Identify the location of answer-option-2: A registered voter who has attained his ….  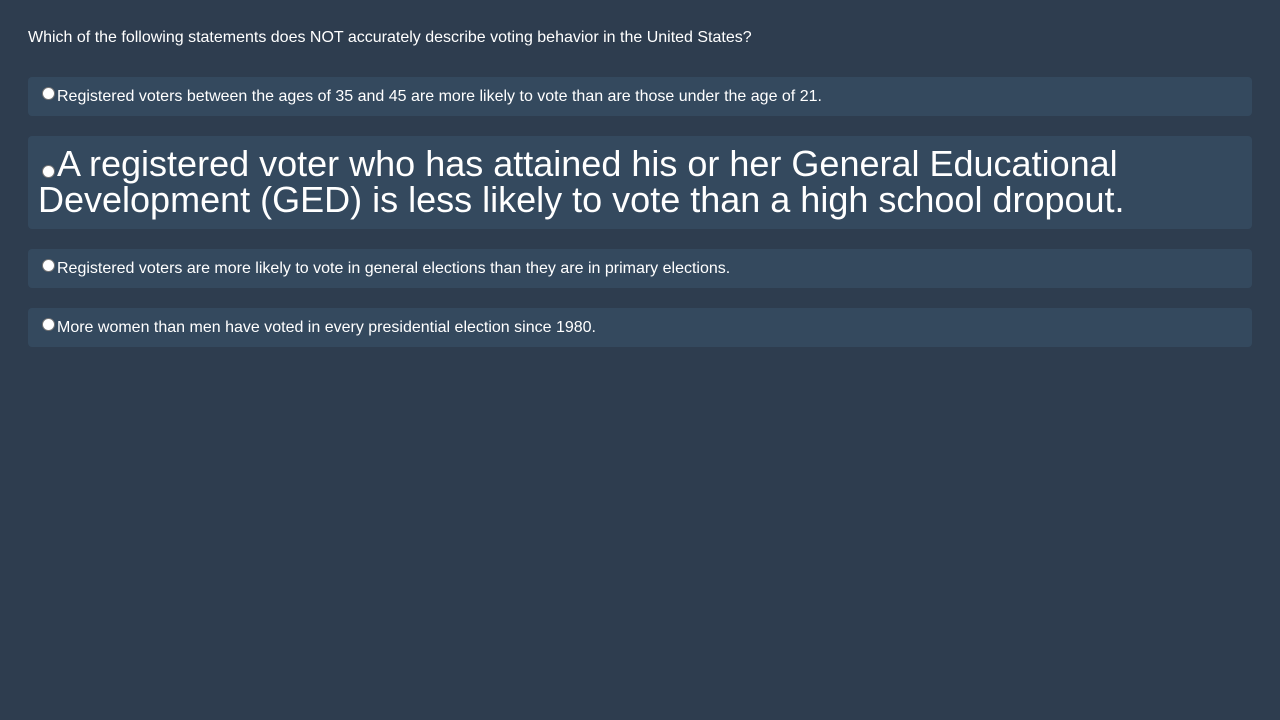
(640, 182).